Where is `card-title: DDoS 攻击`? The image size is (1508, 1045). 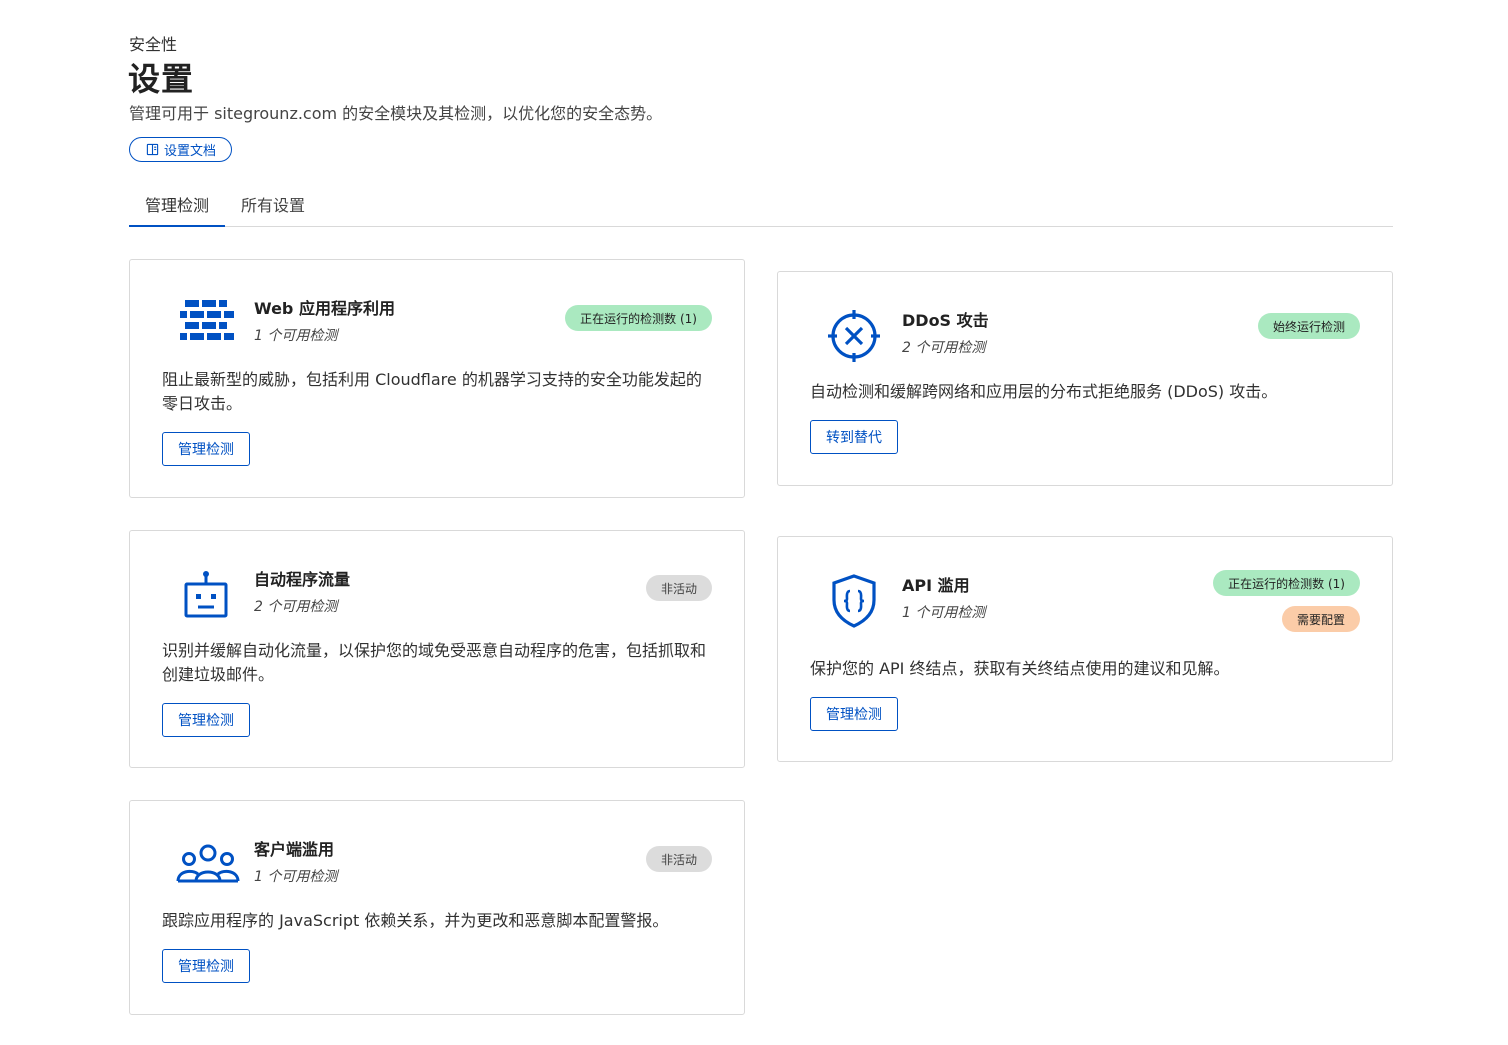
card-title: DDoS 攻击 is located at coordinates (945, 319).